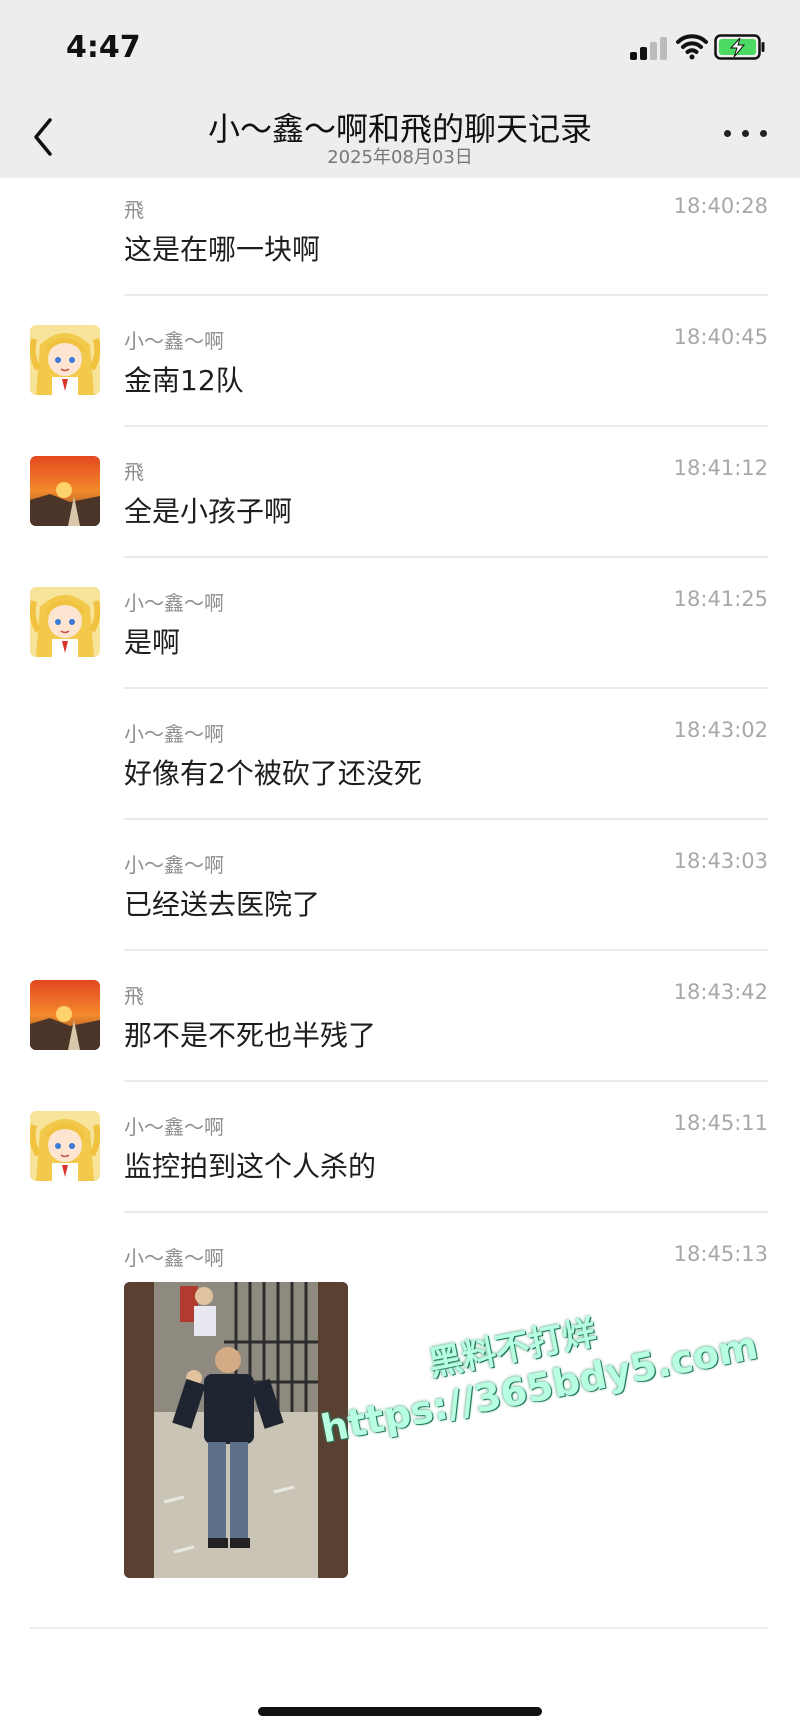 Image resolution: width=800 pixels, height=1732 pixels. What do you see at coordinates (250, 1034) in the screenshot?
I see `message-text: 那不是不死也半残了` at bounding box center [250, 1034].